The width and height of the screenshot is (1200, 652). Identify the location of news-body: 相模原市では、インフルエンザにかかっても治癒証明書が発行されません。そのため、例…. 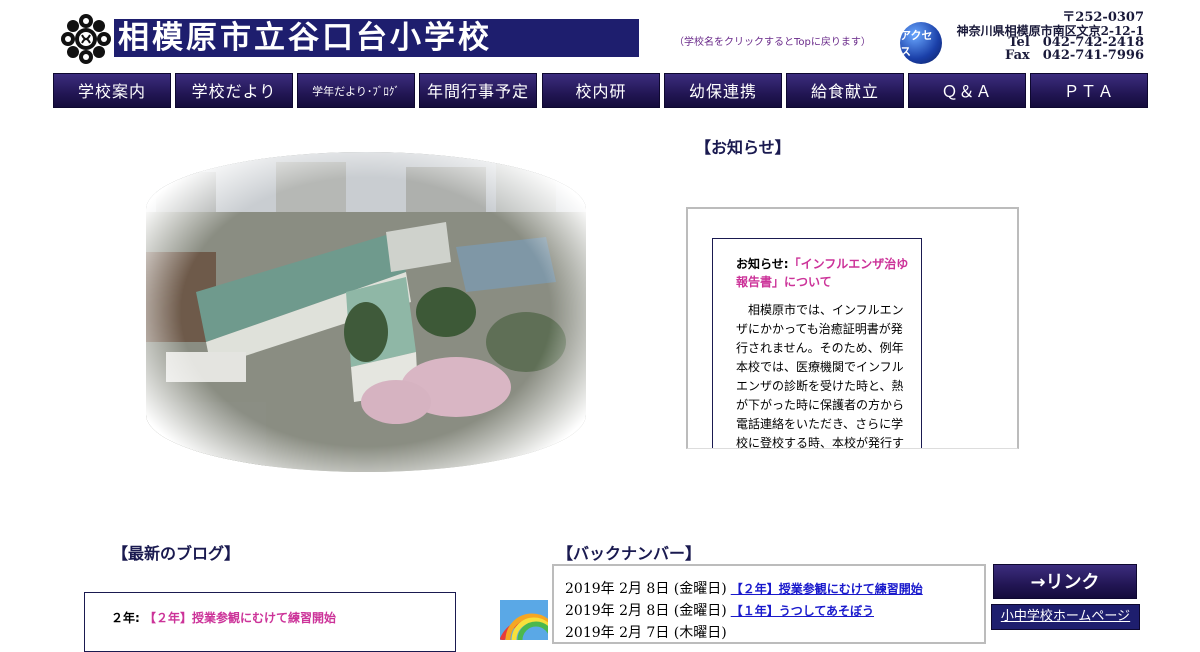
(820, 376).